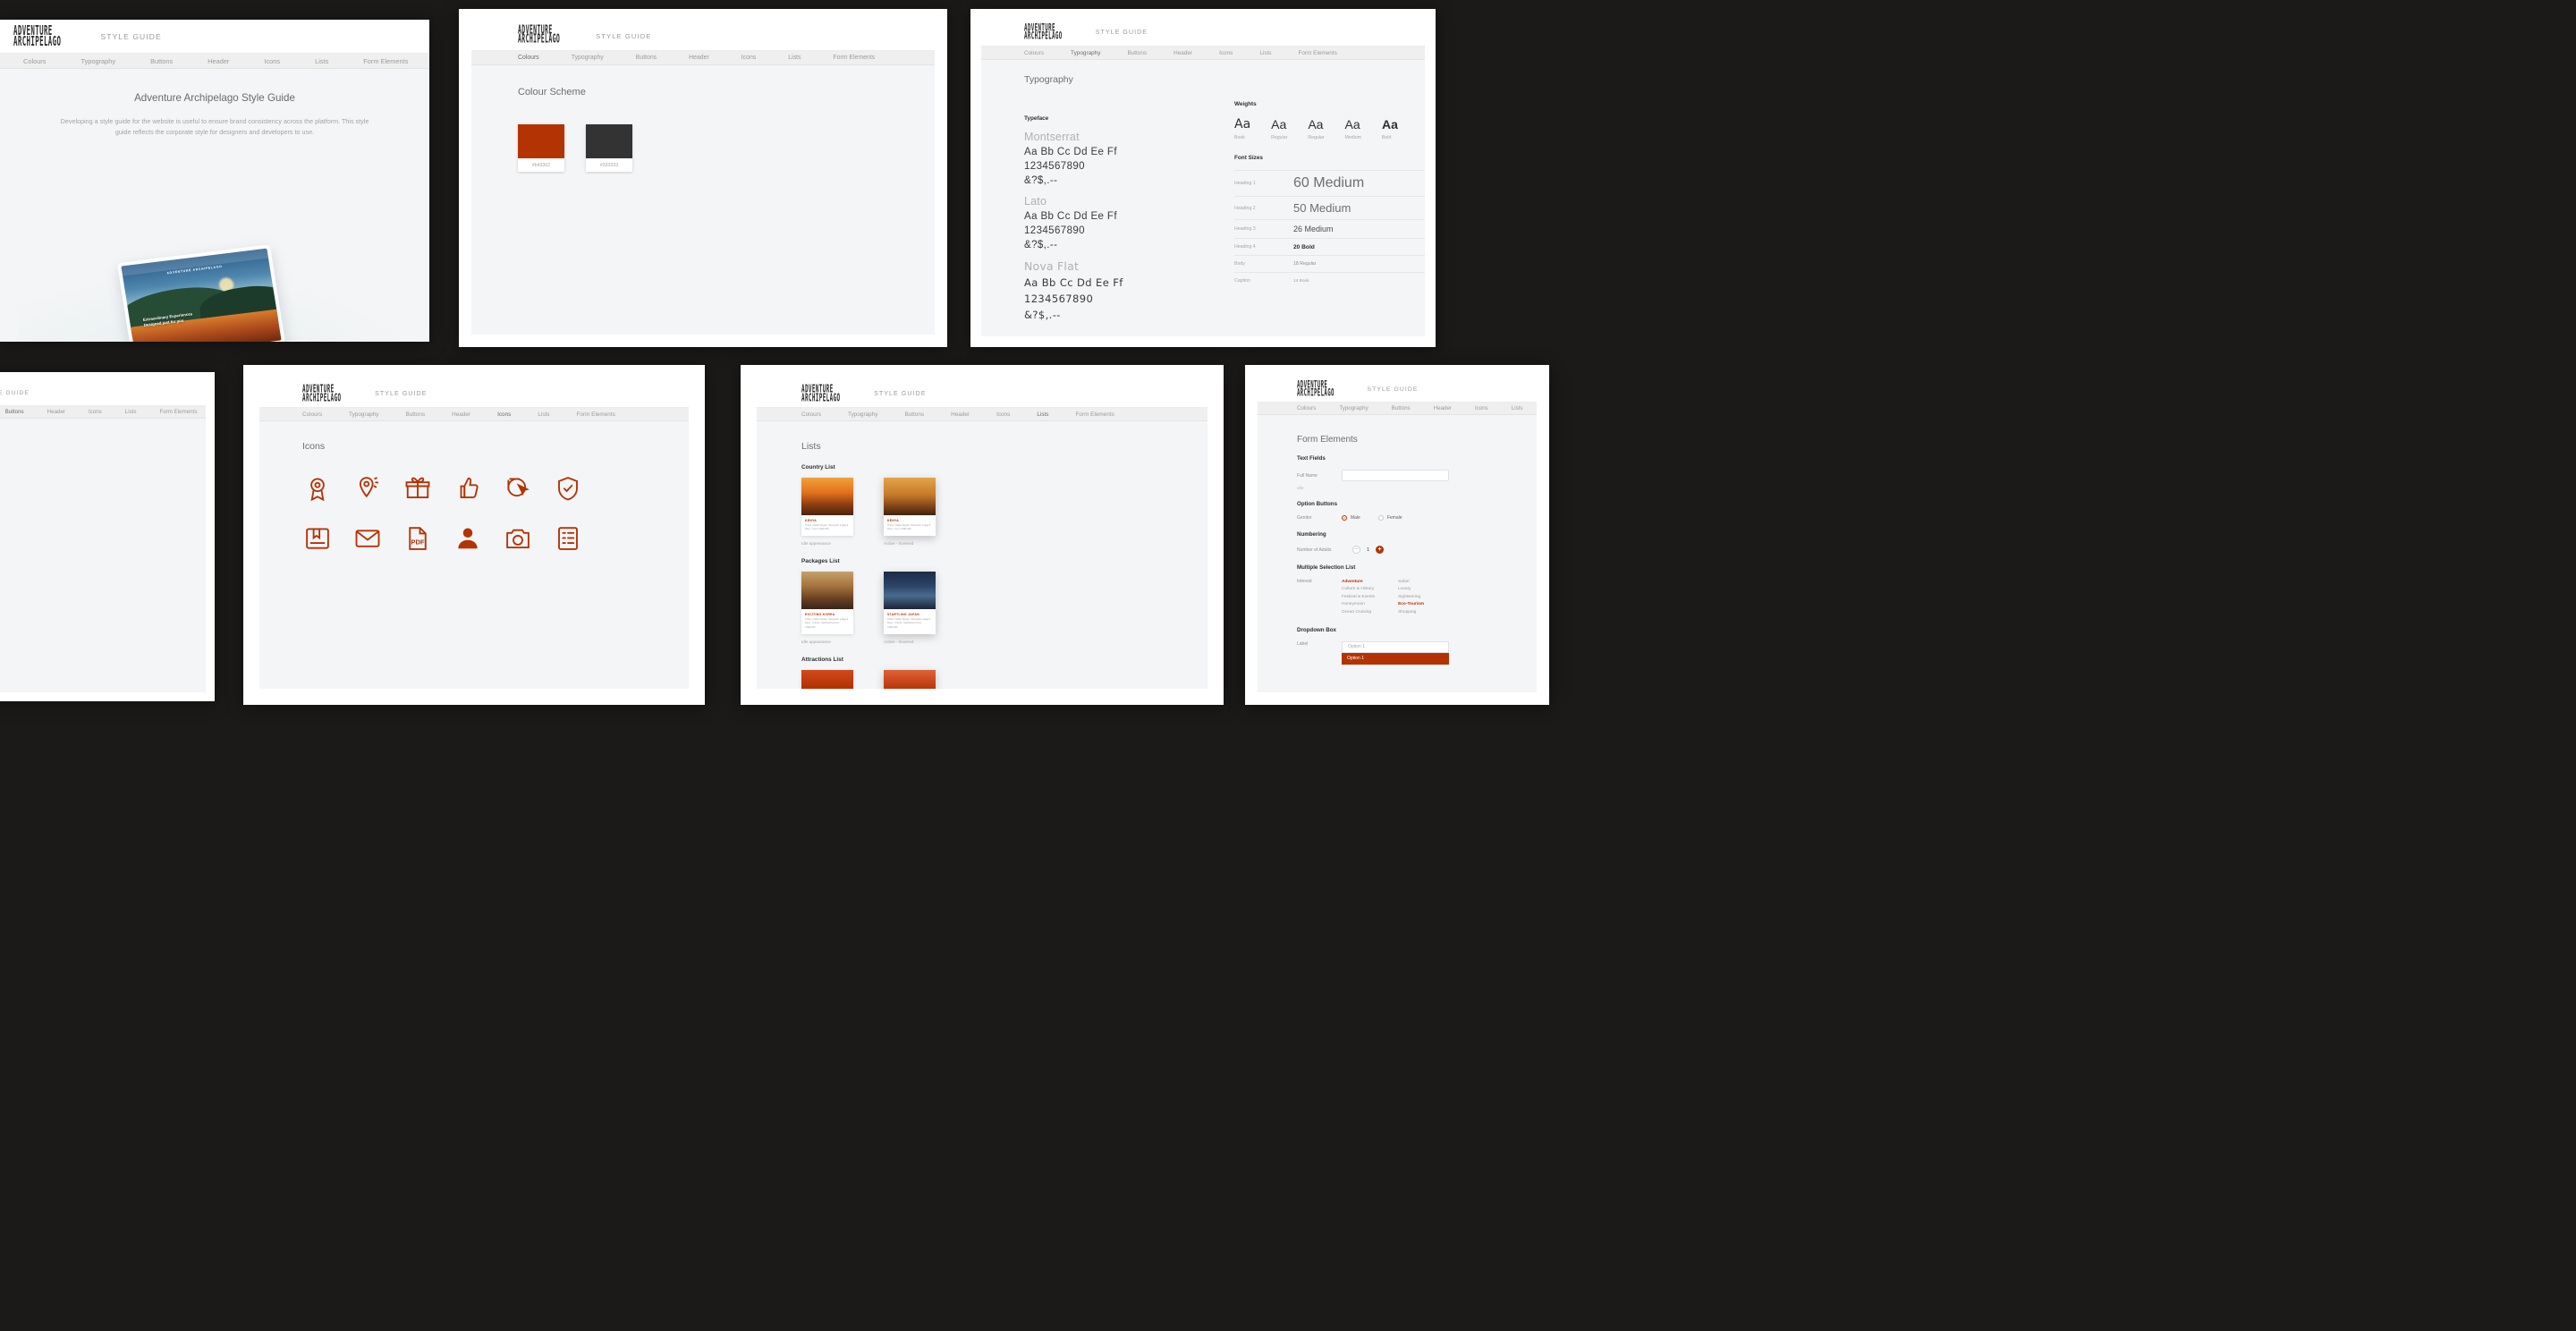 This screenshot has width=2576, height=1331. What do you see at coordinates (820, 615) in the screenshot?
I see `card-title: EXCITING KOREA` at bounding box center [820, 615].